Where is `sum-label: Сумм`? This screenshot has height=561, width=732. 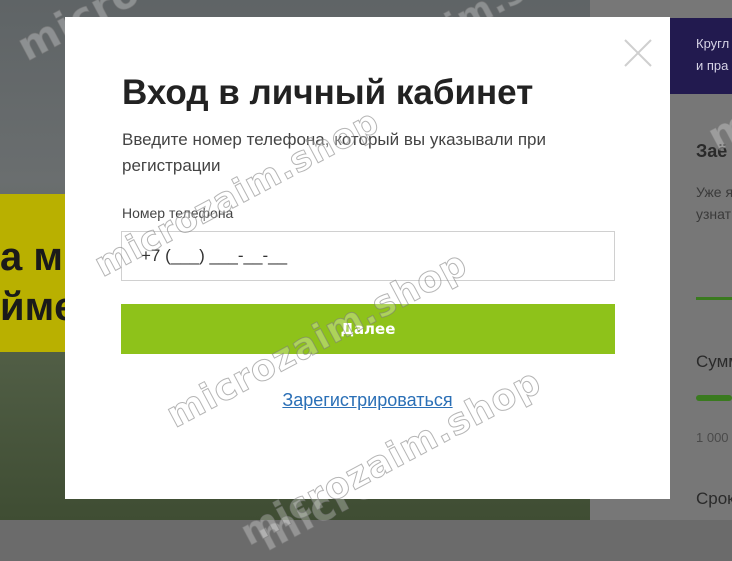
sum-label: Сумм is located at coordinates (714, 361).